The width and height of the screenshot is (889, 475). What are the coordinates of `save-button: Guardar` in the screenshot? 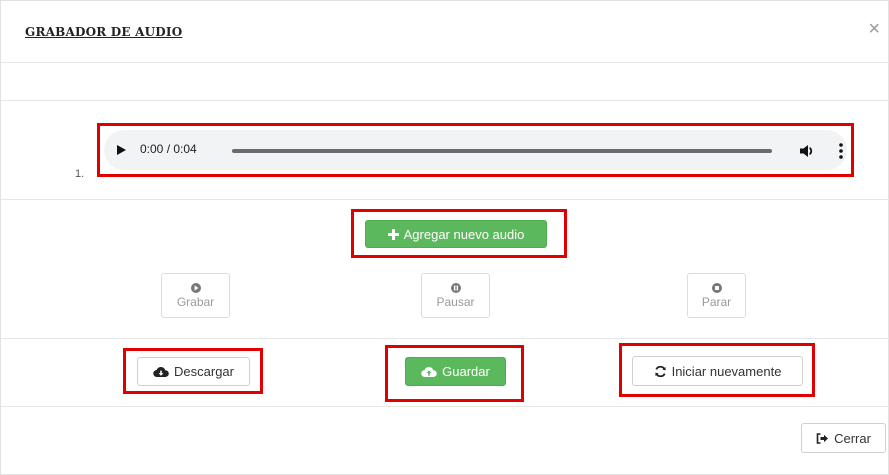 It's located at (455, 371).